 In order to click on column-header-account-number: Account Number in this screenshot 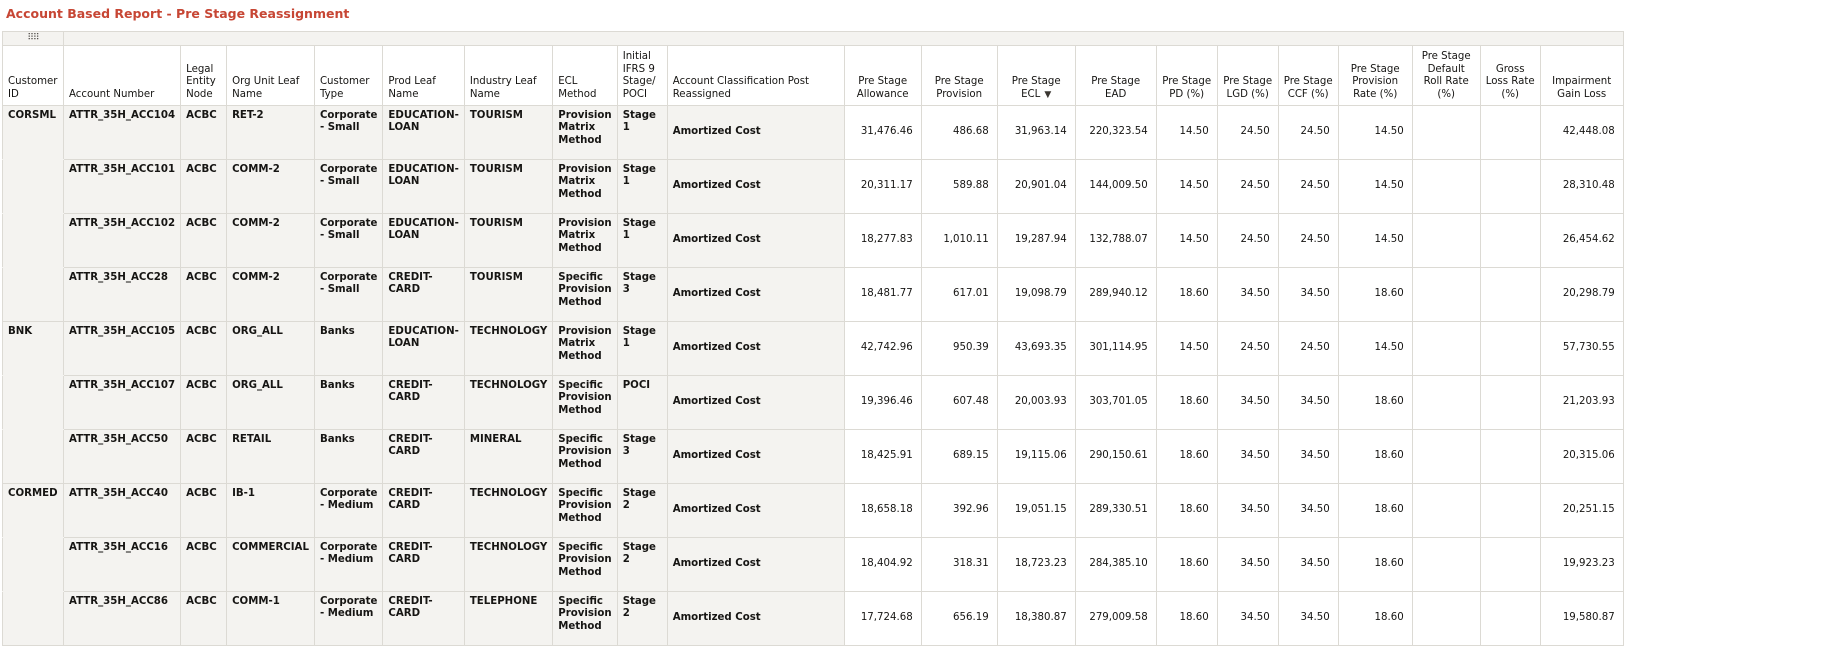, I will do `click(122, 75)`.